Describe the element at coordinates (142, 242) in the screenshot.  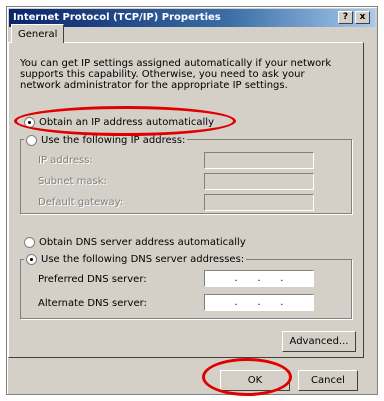
I see `dns-auto-label: Obtain DNS server address automatically` at that location.